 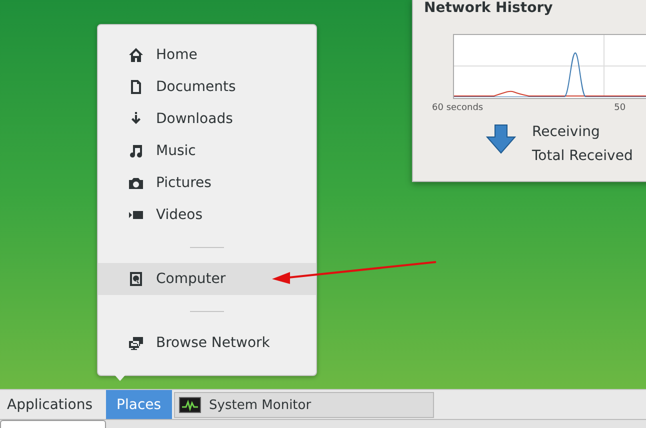 What do you see at coordinates (207, 279) in the screenshot?
I see `menu-item: Computer` at bounding box center [207, 279].